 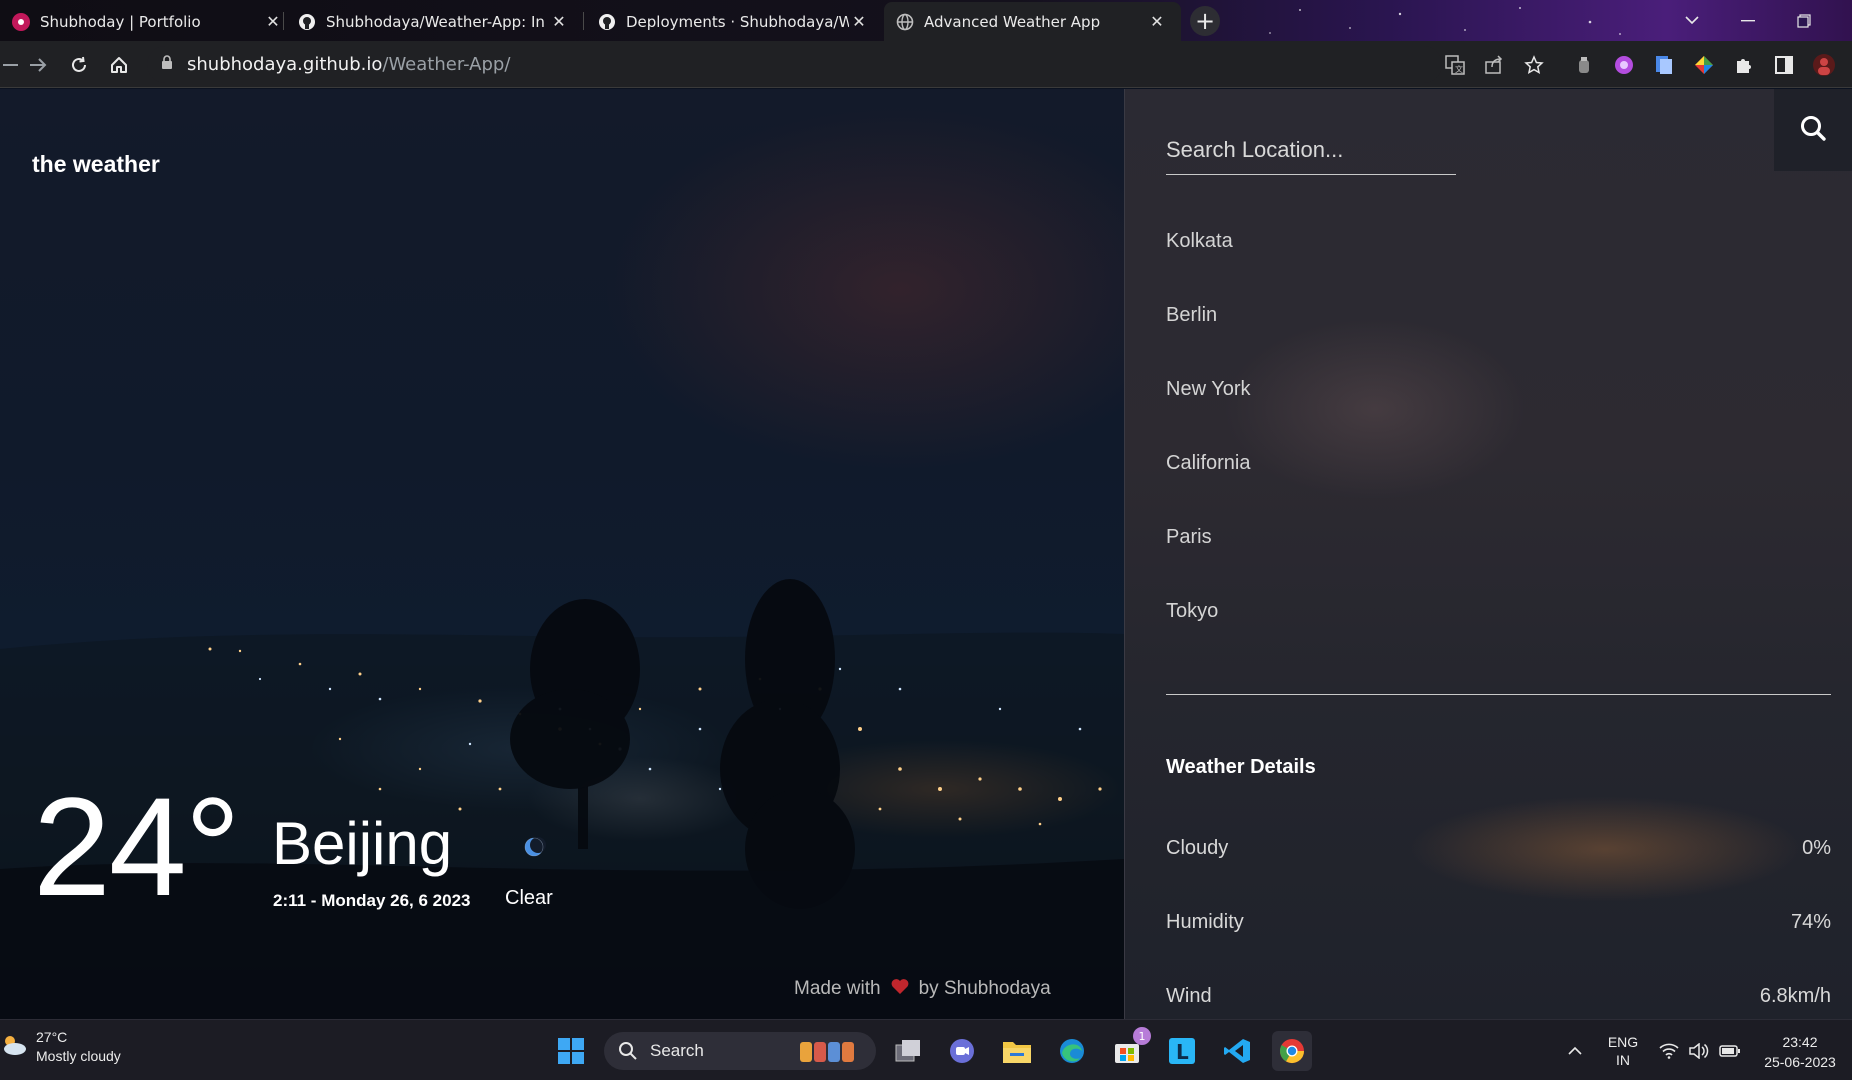 What do you see at coordinates (1208, 488) in the screenshot?
I see `city-item-california: California` at bounding box center [1208, 488].